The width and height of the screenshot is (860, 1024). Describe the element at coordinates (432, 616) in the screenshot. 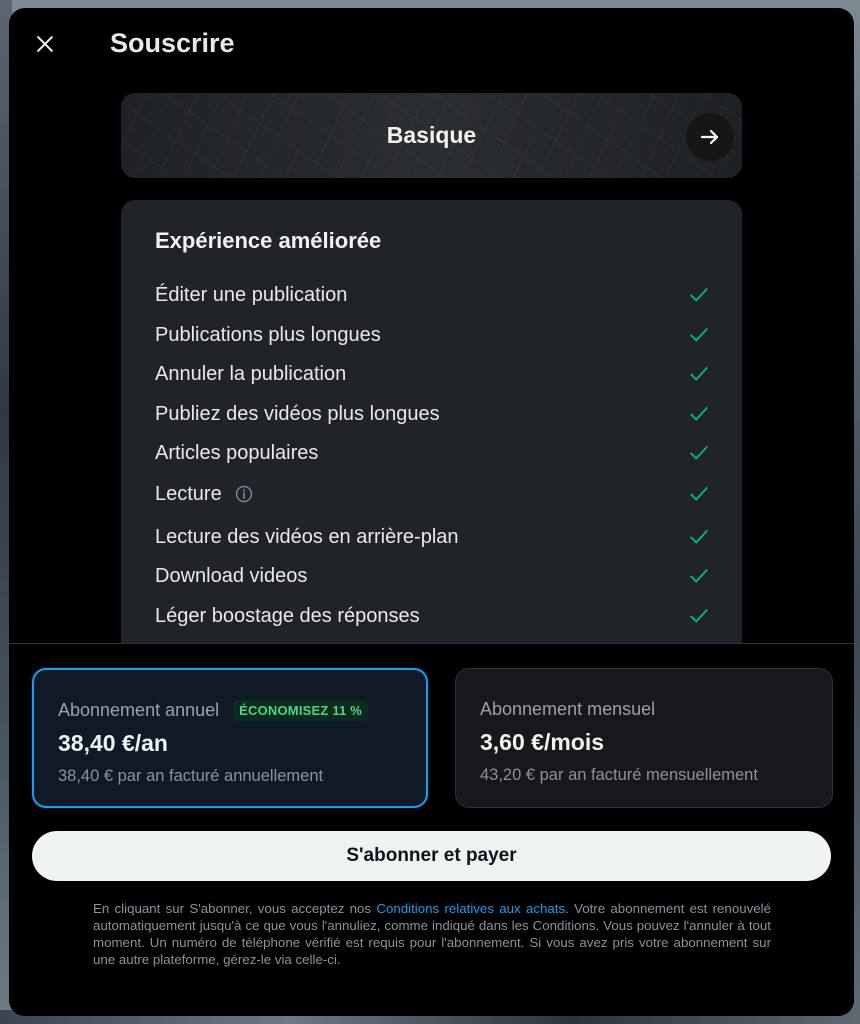

I see `feature-item: Léger boostage des réponses` at that location.